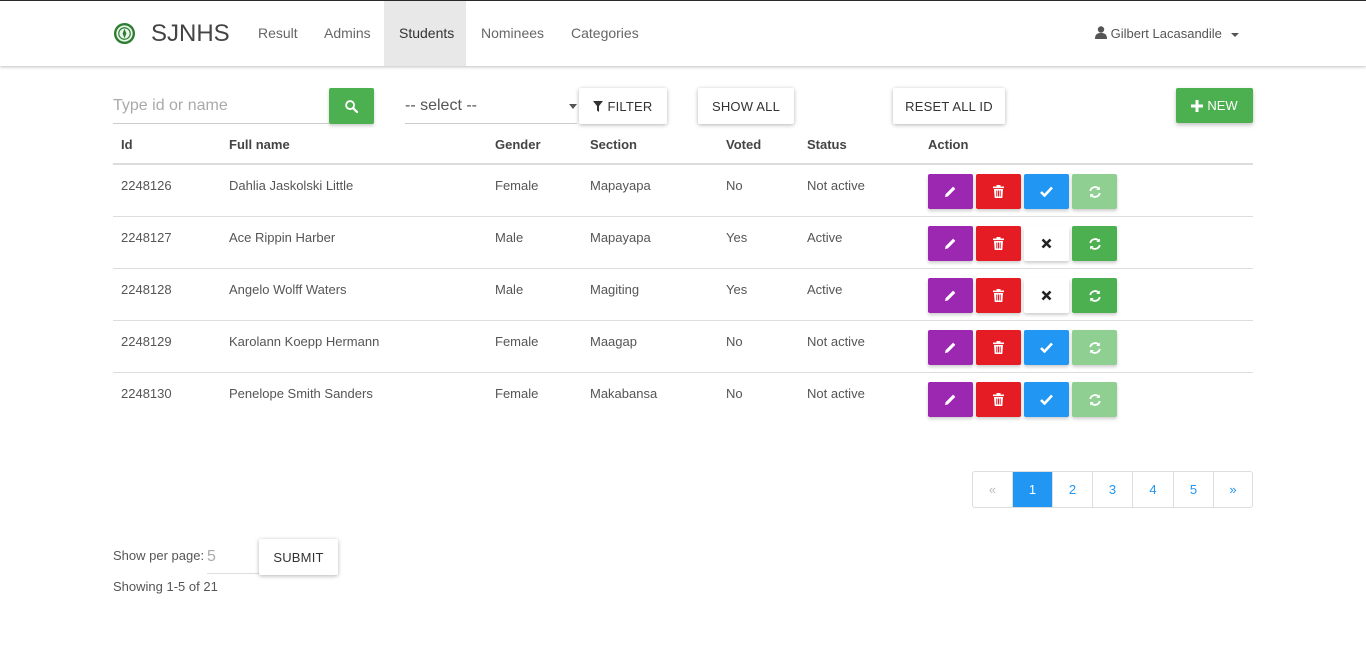 The height and width of the screenshot is (654, 1366). Describe the element at coordinates (1214, 105) in the screenshot. I see `new-button: NEW` at that location.